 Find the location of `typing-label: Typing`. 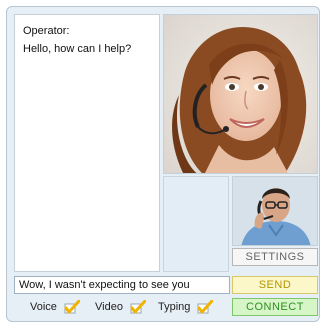

typing-label: Typing is located at coordinates (174, 307).